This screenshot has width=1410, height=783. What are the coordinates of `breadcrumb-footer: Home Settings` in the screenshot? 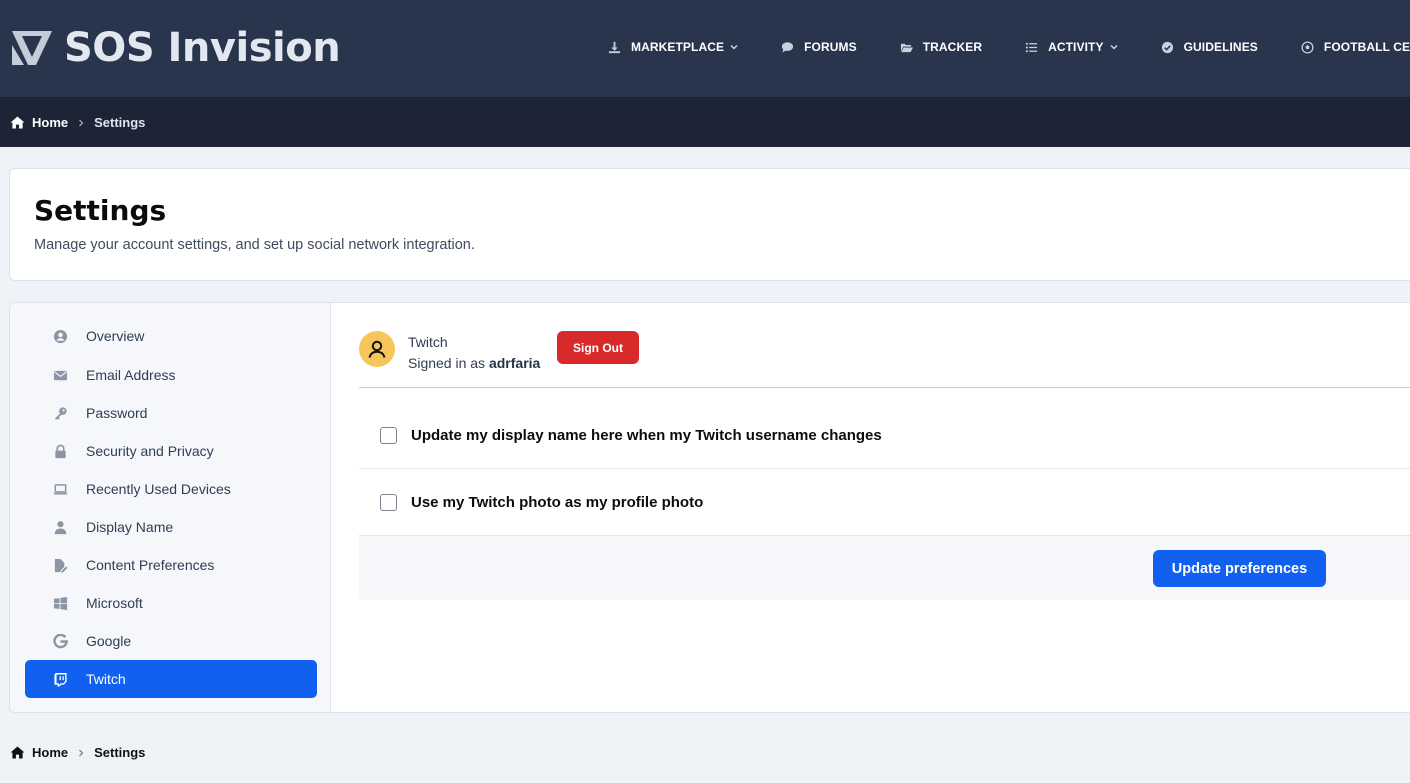 It's located at (77, 752).